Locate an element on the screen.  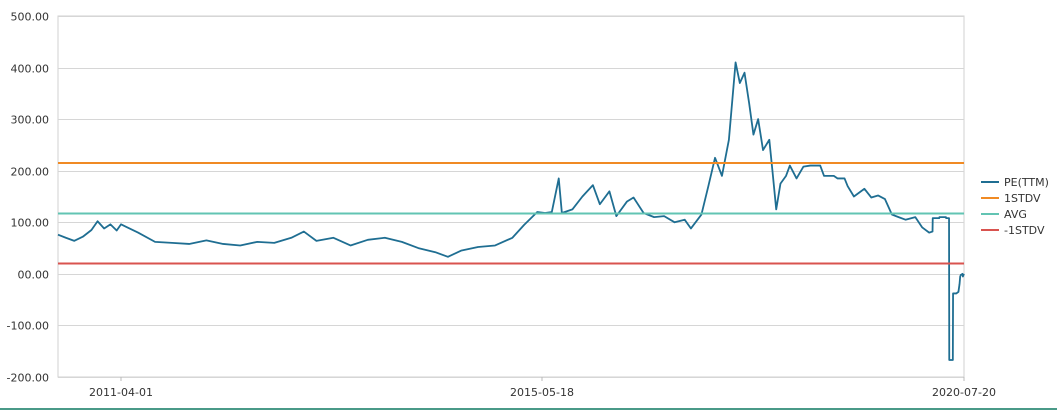
y-tick-label: -200.00 is located at coordinates (28, 378).